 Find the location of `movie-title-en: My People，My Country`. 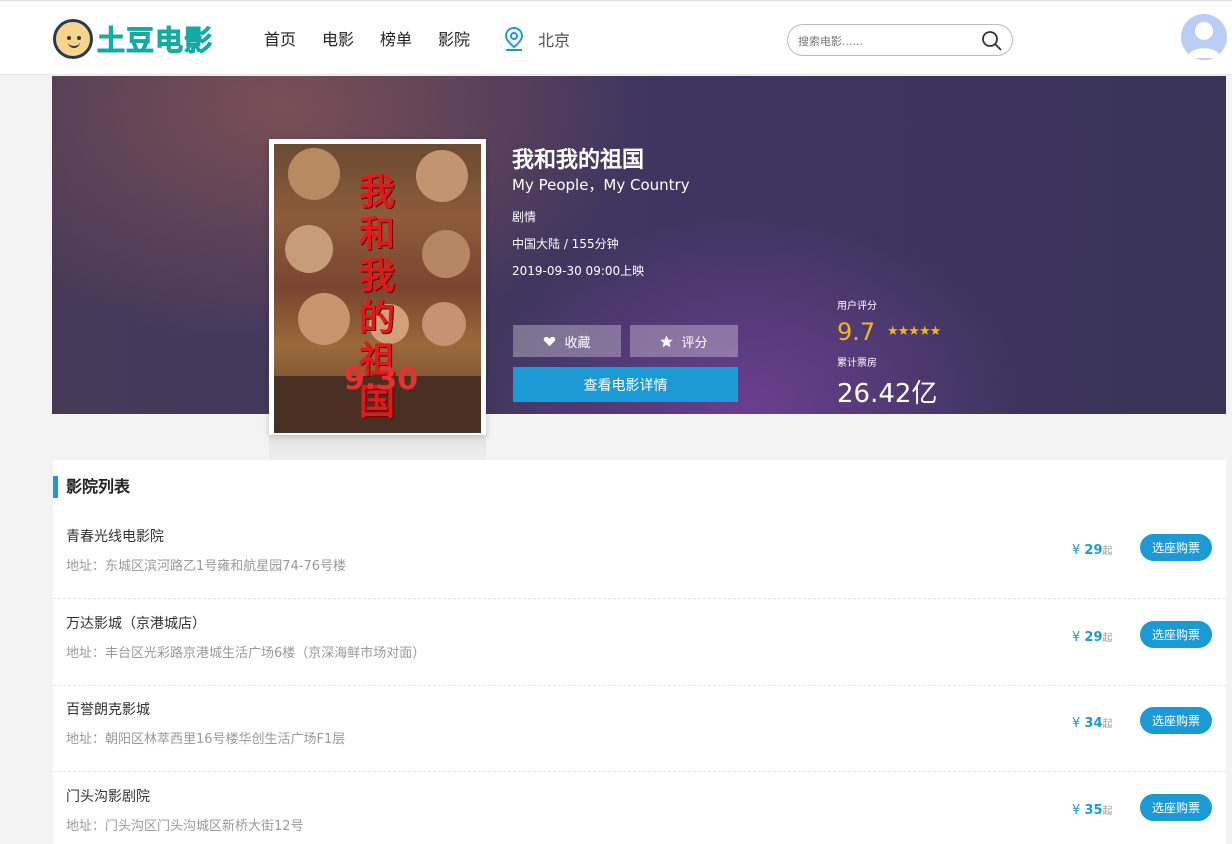

movie-title-en: My People，My Country is located at coordinates (601, 185).